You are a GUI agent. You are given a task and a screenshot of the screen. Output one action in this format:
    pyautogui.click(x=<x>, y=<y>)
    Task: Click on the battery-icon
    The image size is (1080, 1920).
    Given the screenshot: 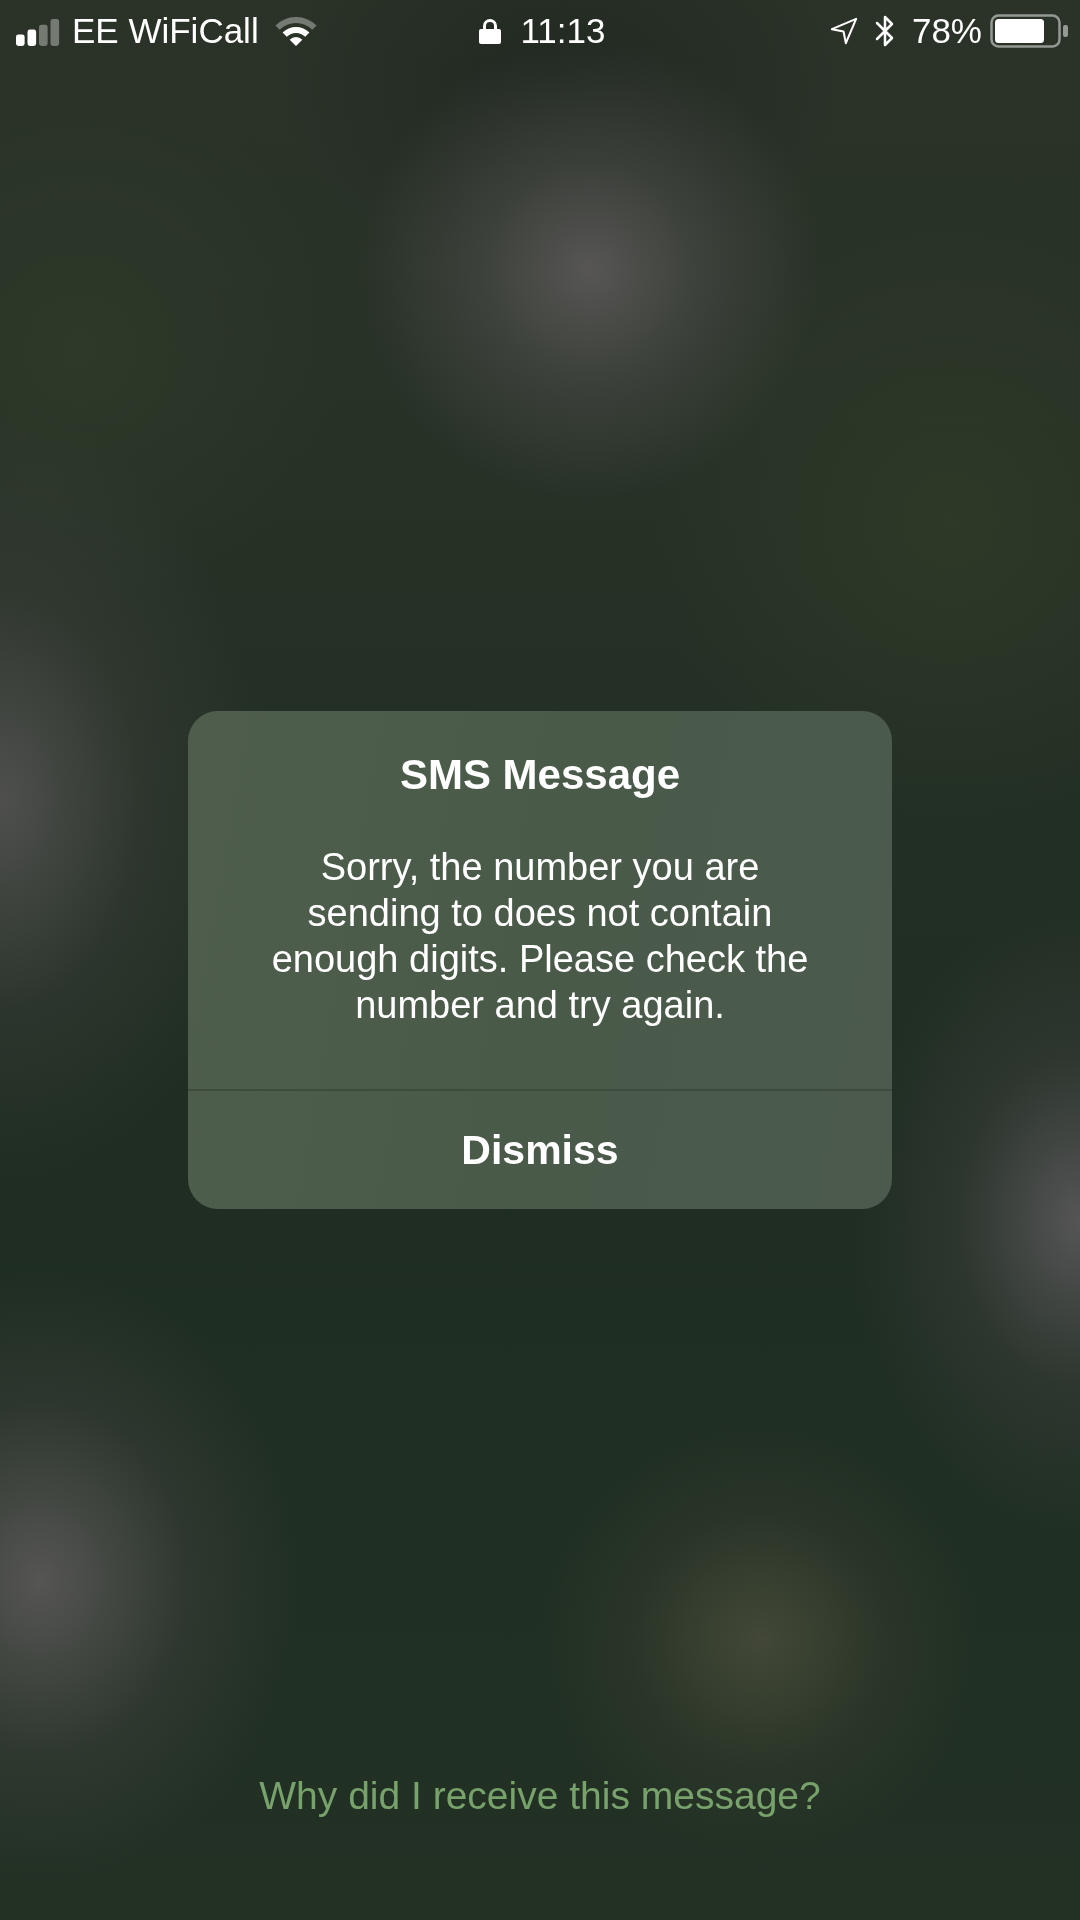 What is the action you would take?
    pyautogui.click(x=1029, y=31)
    